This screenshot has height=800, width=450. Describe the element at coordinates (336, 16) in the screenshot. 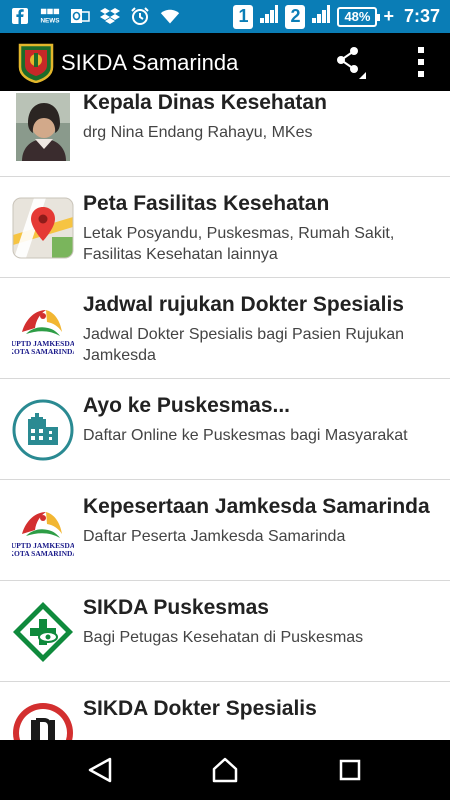

I see `system-status: 1 2 48% + 7:37` at that location.